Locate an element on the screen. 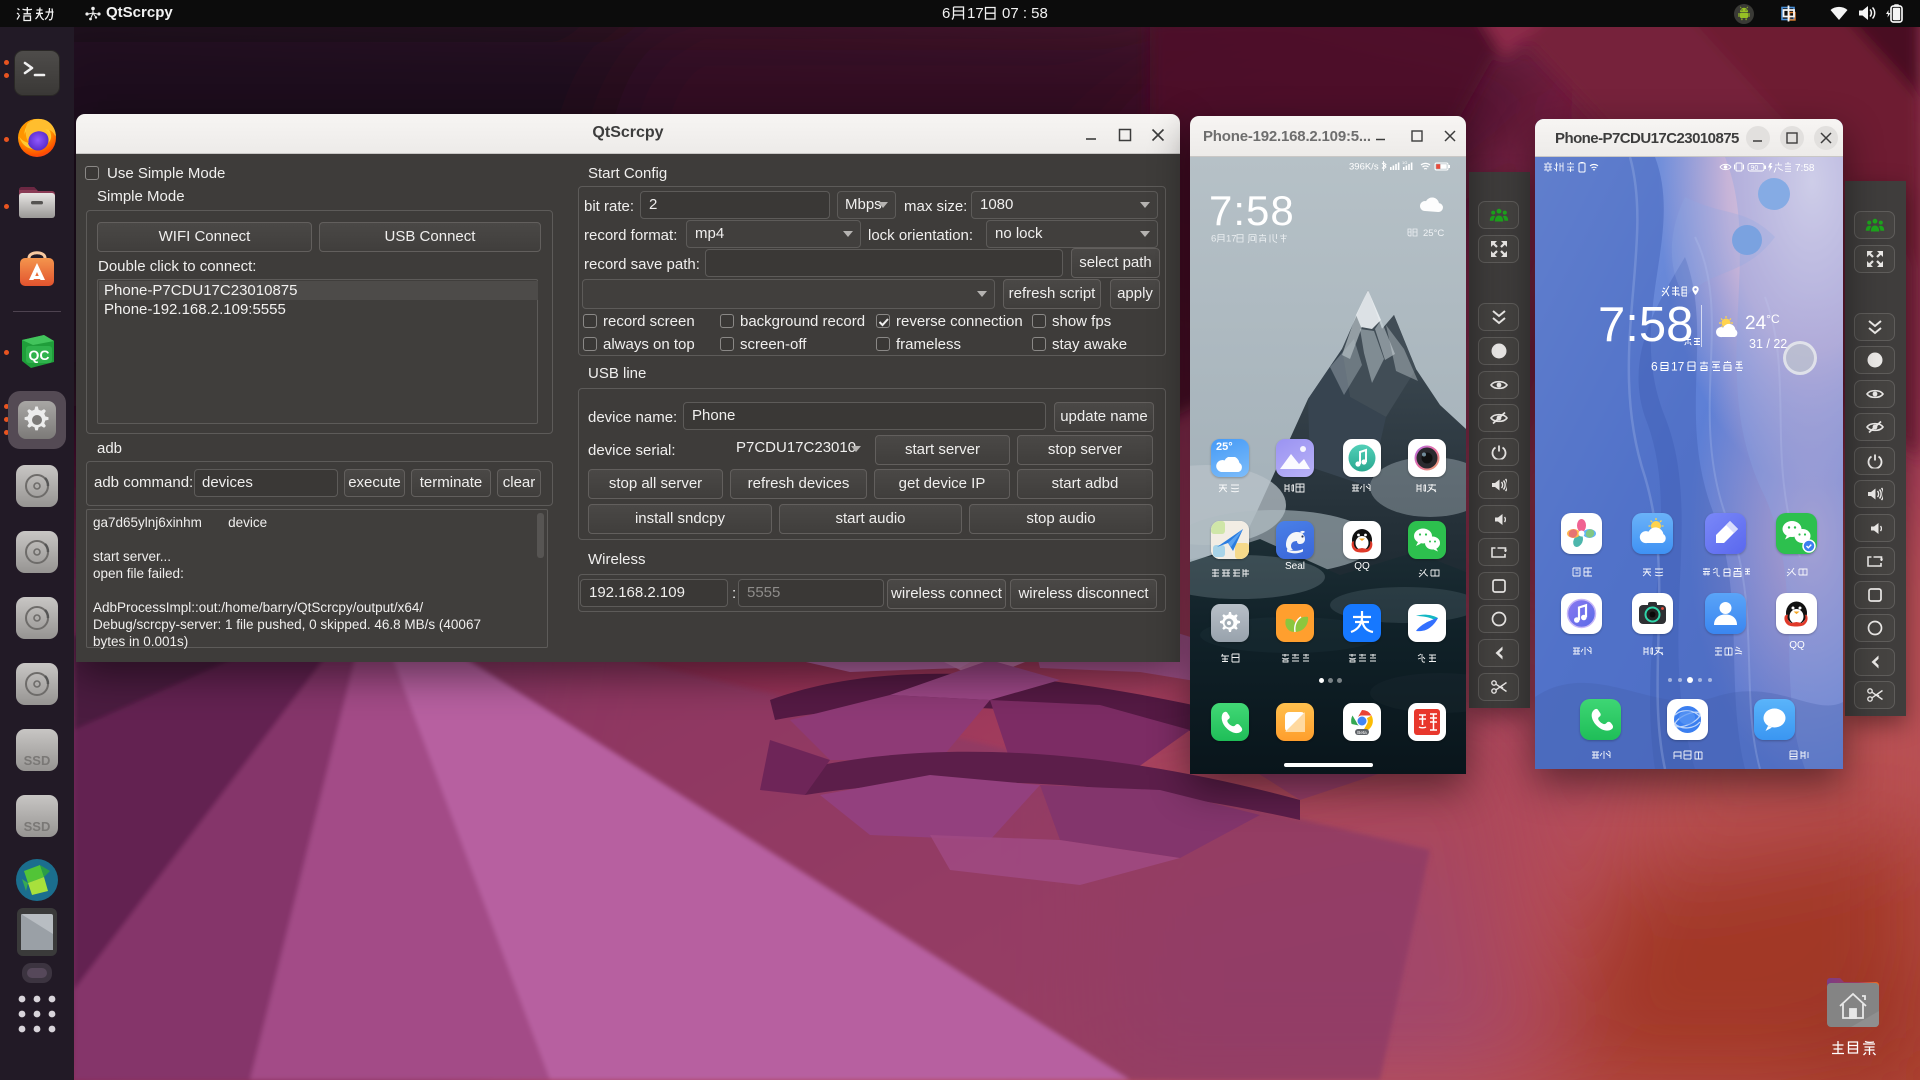 The height and width of the screenshot is (1080, 1920). svg-text: 07 : 58 is located at coordinates (1025, 13).